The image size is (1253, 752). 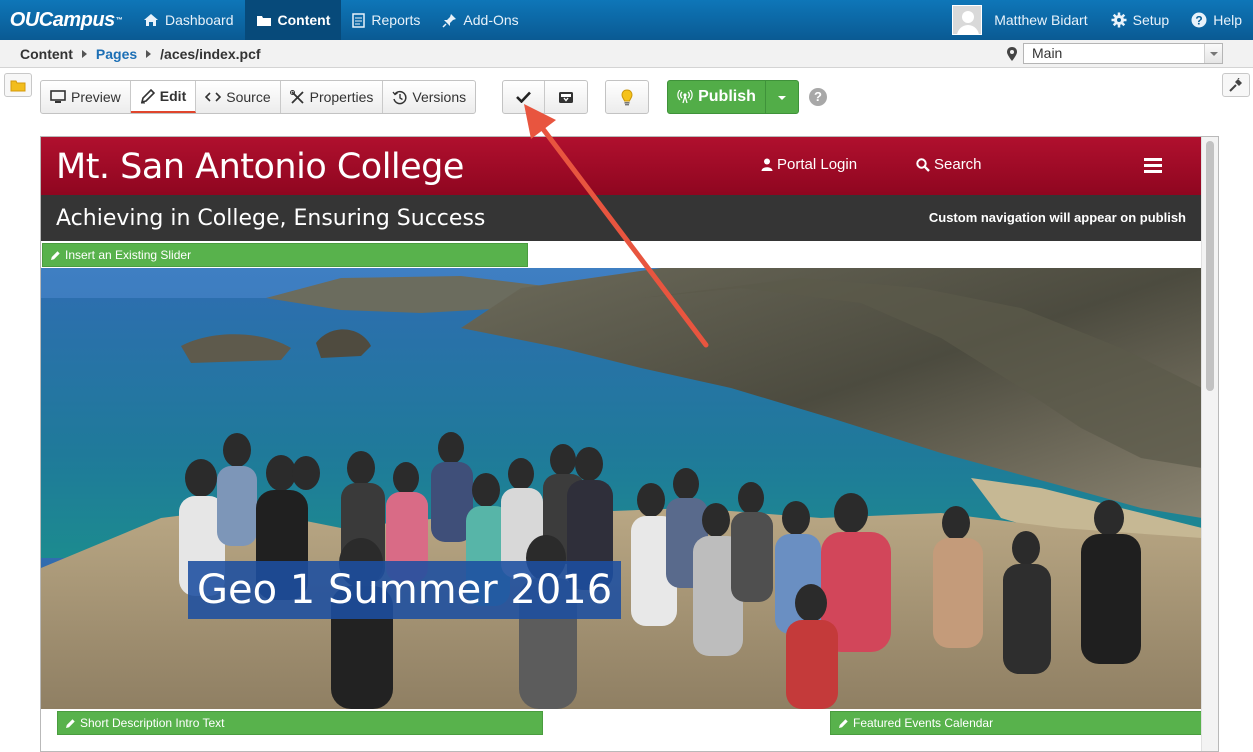 I want to click on chevron-down-icon, so click(x=1213, y=53).